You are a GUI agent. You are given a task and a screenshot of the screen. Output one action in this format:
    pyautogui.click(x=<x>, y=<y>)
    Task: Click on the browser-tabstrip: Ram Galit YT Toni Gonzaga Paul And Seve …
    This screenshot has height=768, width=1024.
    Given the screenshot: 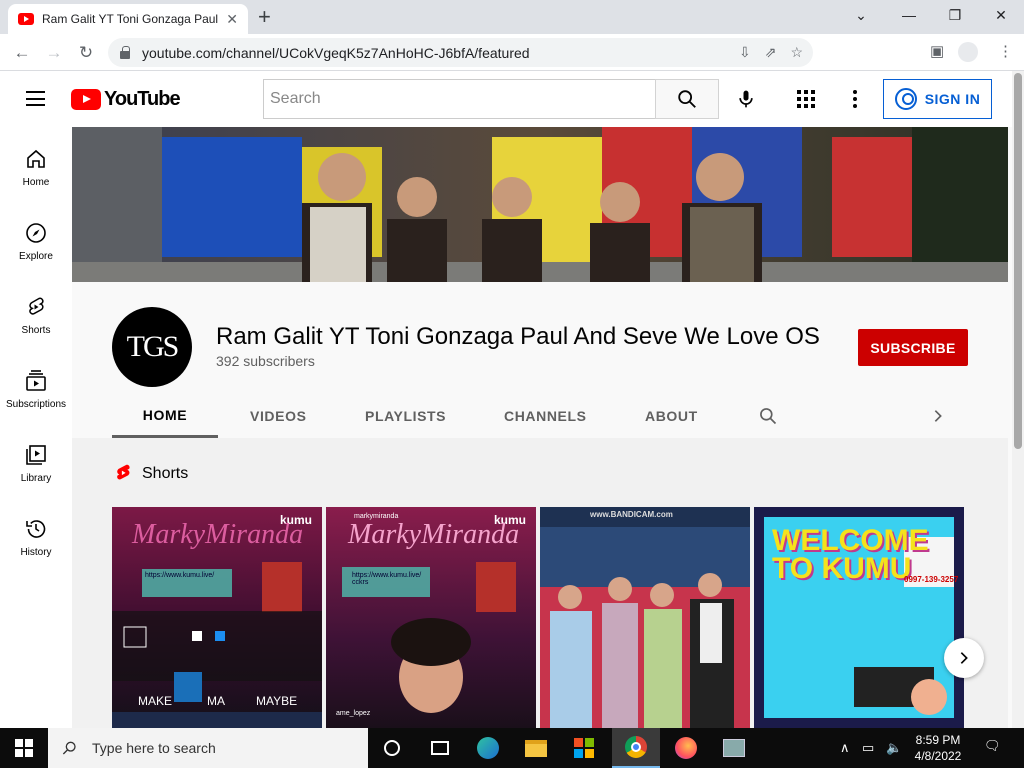 What is the action you would take?
    pyautogui.click(x=512, y=17)
    